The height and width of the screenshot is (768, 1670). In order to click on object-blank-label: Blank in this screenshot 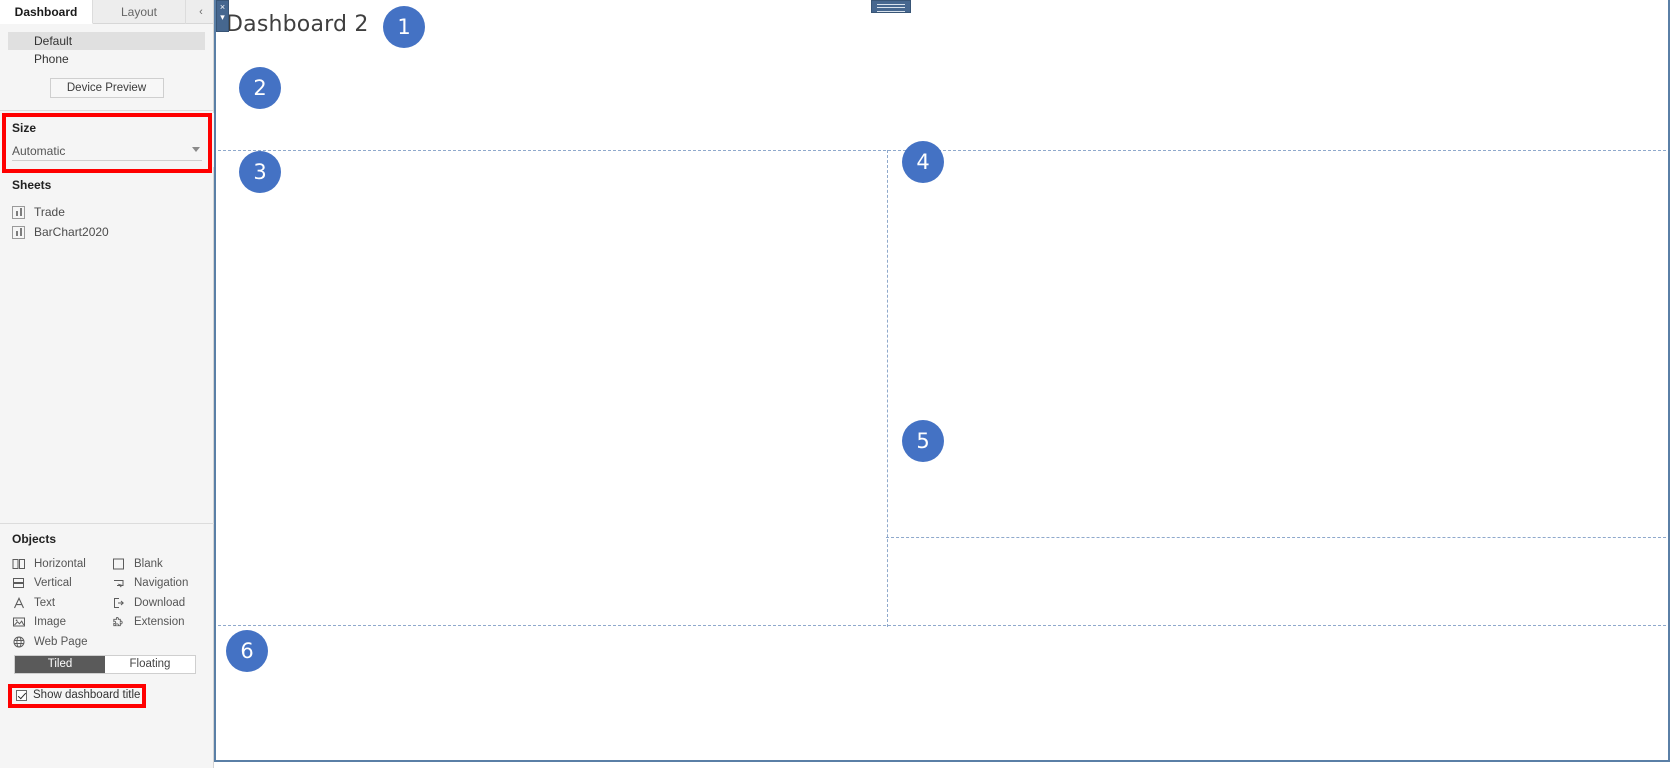, I will do `click(148, 563)`.